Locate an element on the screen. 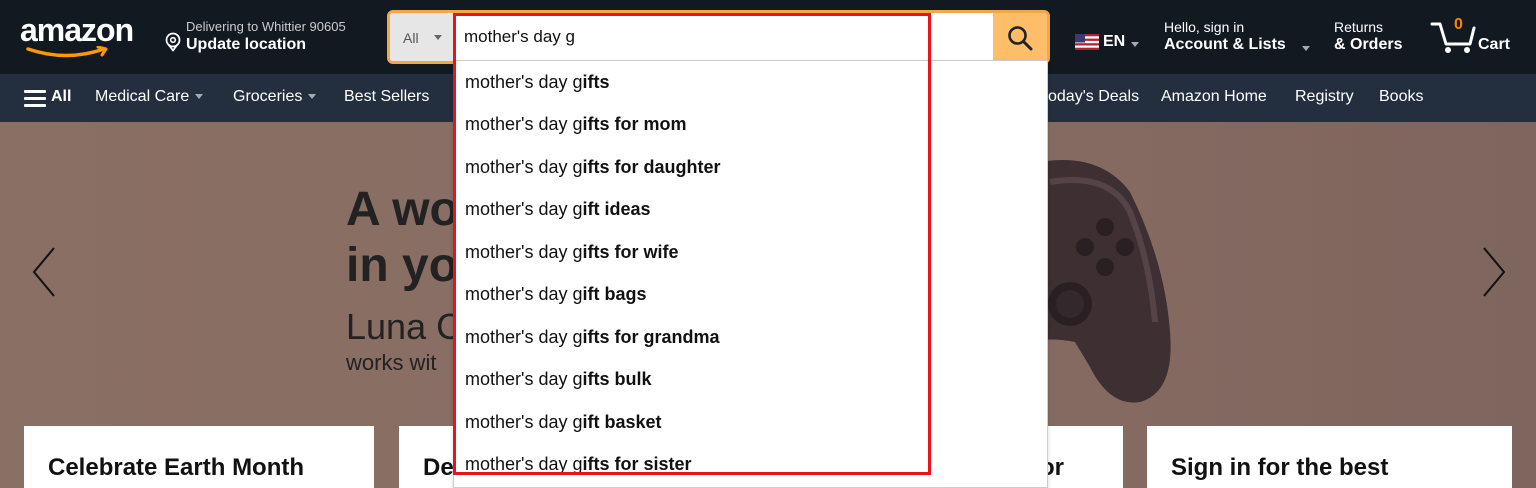 This screenshot has height=488, width=1536. suggestion-item: mother's day gift bags is located at coordinates (751, 294).